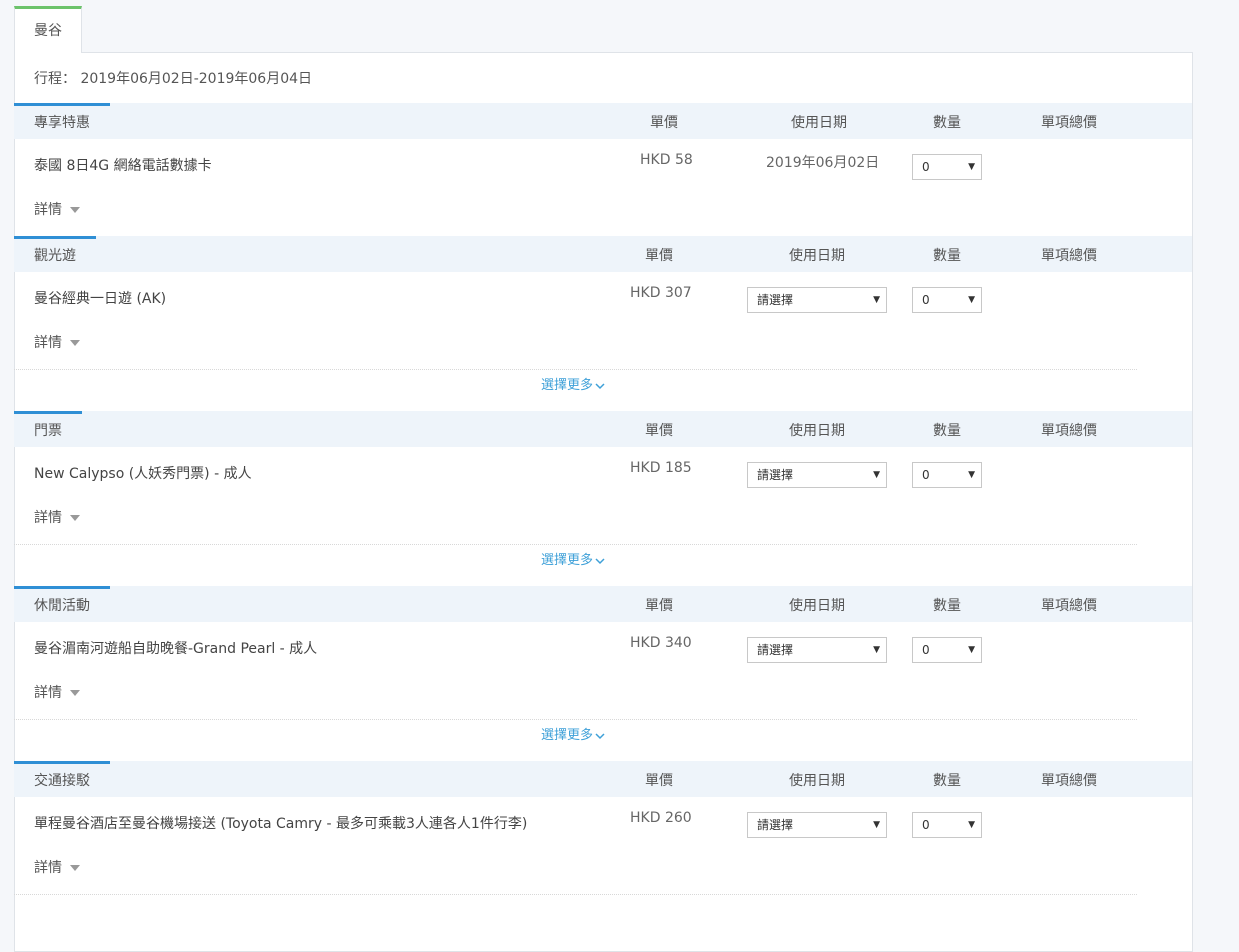 The height and width of the screenshot is (952, 1239). Describe the element at coordinates (603, 121) in the screenshot. I see `section-header: 專享特惠 單價 使用日期 數量 單項總價` at that location.